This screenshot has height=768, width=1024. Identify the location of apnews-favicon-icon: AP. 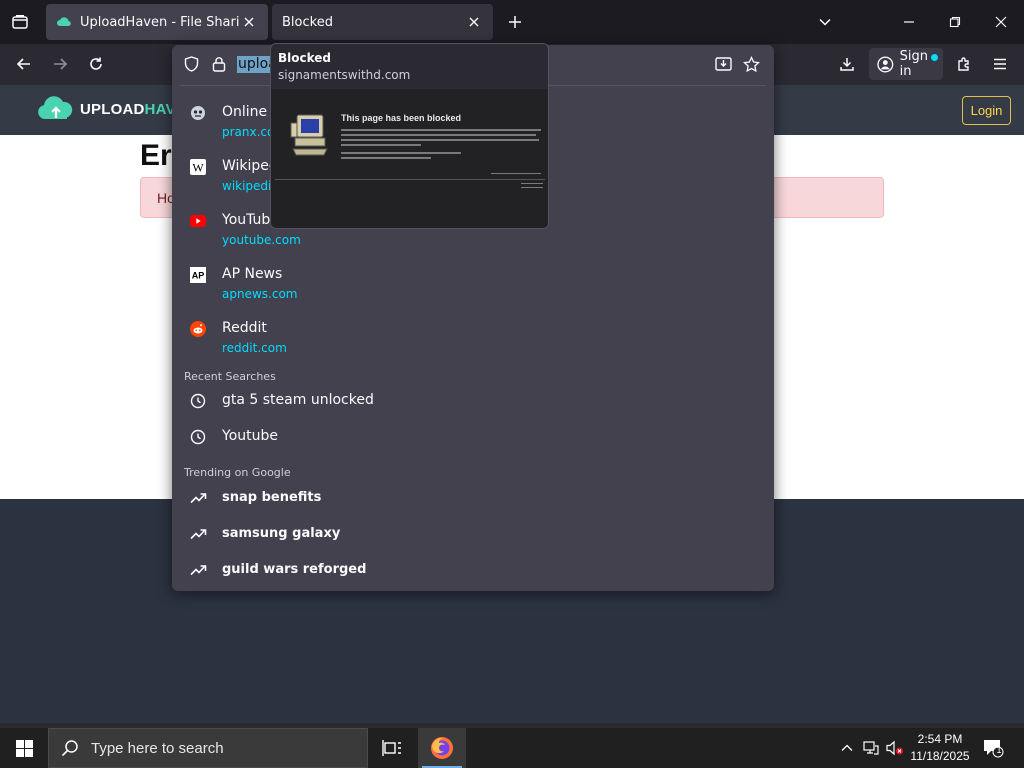
(198, 275).